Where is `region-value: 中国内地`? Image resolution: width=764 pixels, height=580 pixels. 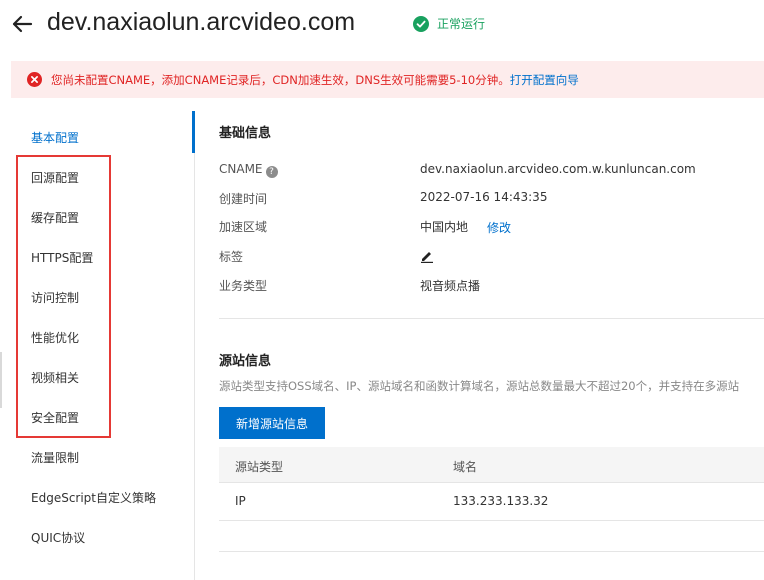 region-value: 中国内地 is located at coordinates (444, 227).